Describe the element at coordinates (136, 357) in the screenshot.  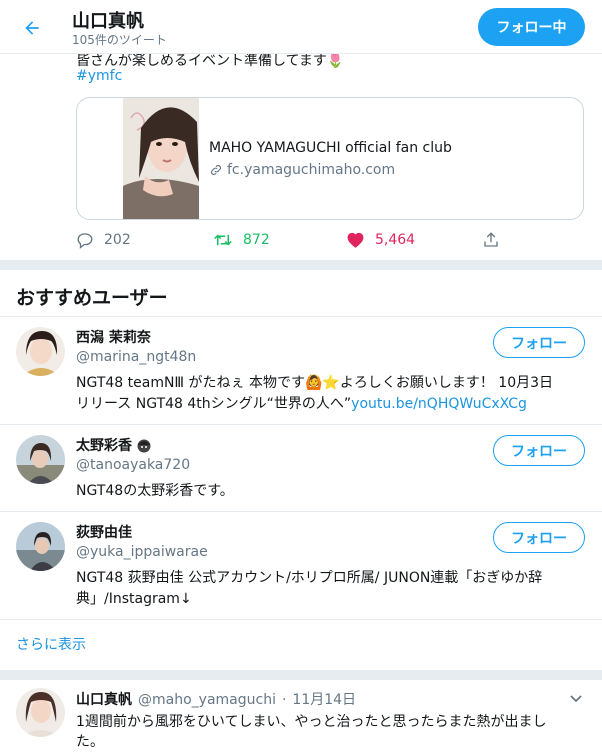
I see `user-handle: @marina_ngt48n` at that location.